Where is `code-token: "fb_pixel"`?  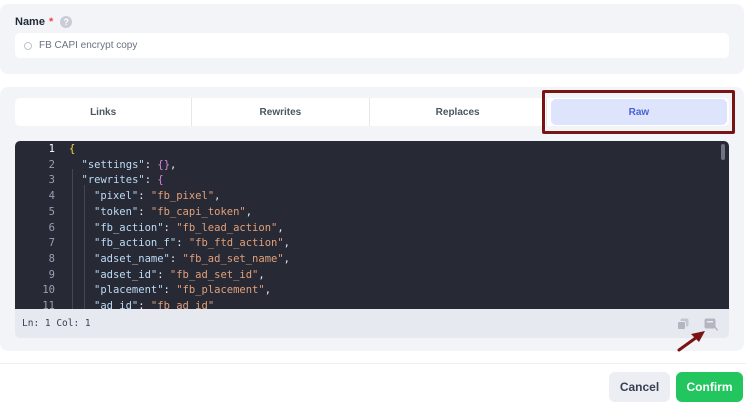
code-token: "fb_pixel" is located at coordinates (182, 196).